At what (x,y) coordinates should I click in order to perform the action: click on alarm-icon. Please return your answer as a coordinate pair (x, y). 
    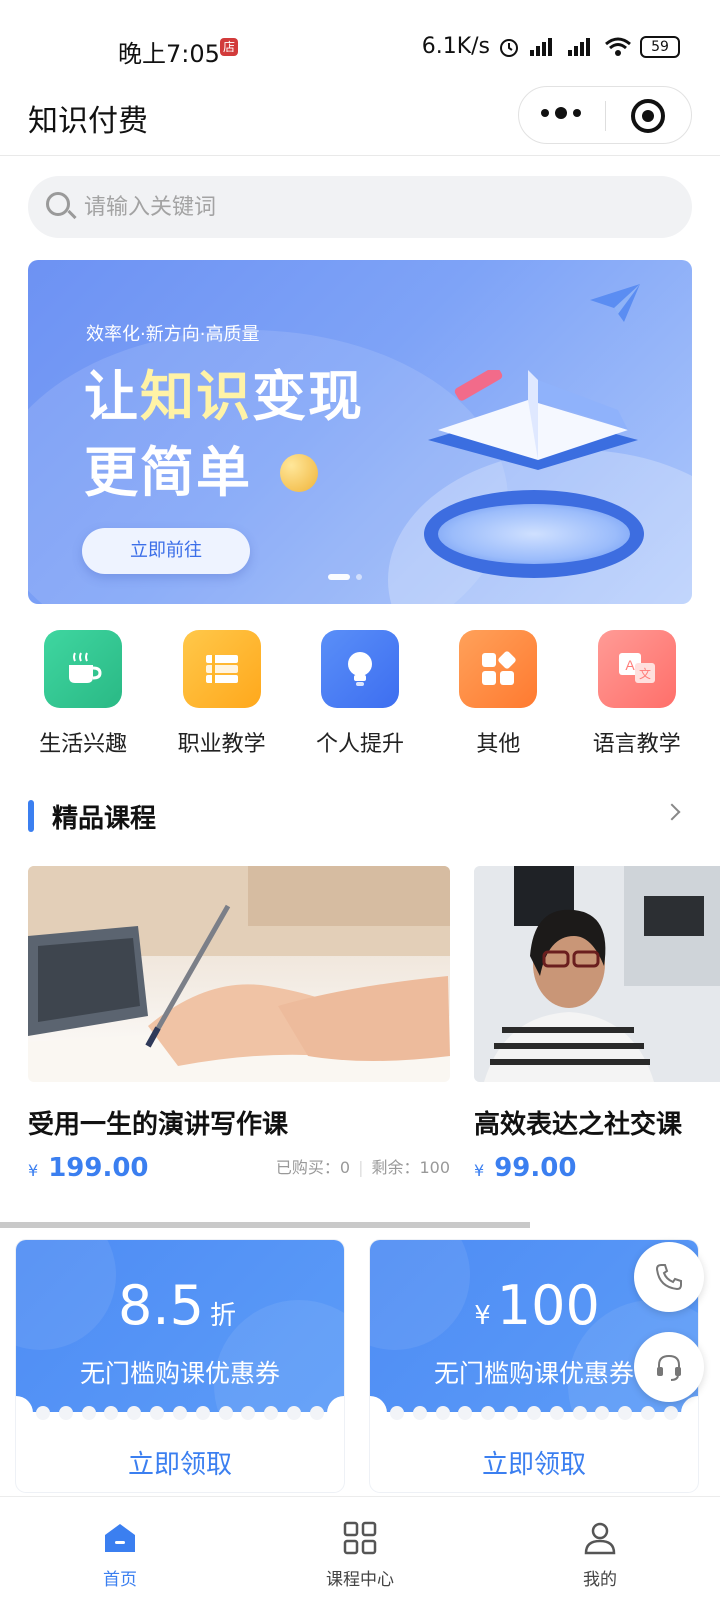
    Looking at the image, I should click on (509, 47).